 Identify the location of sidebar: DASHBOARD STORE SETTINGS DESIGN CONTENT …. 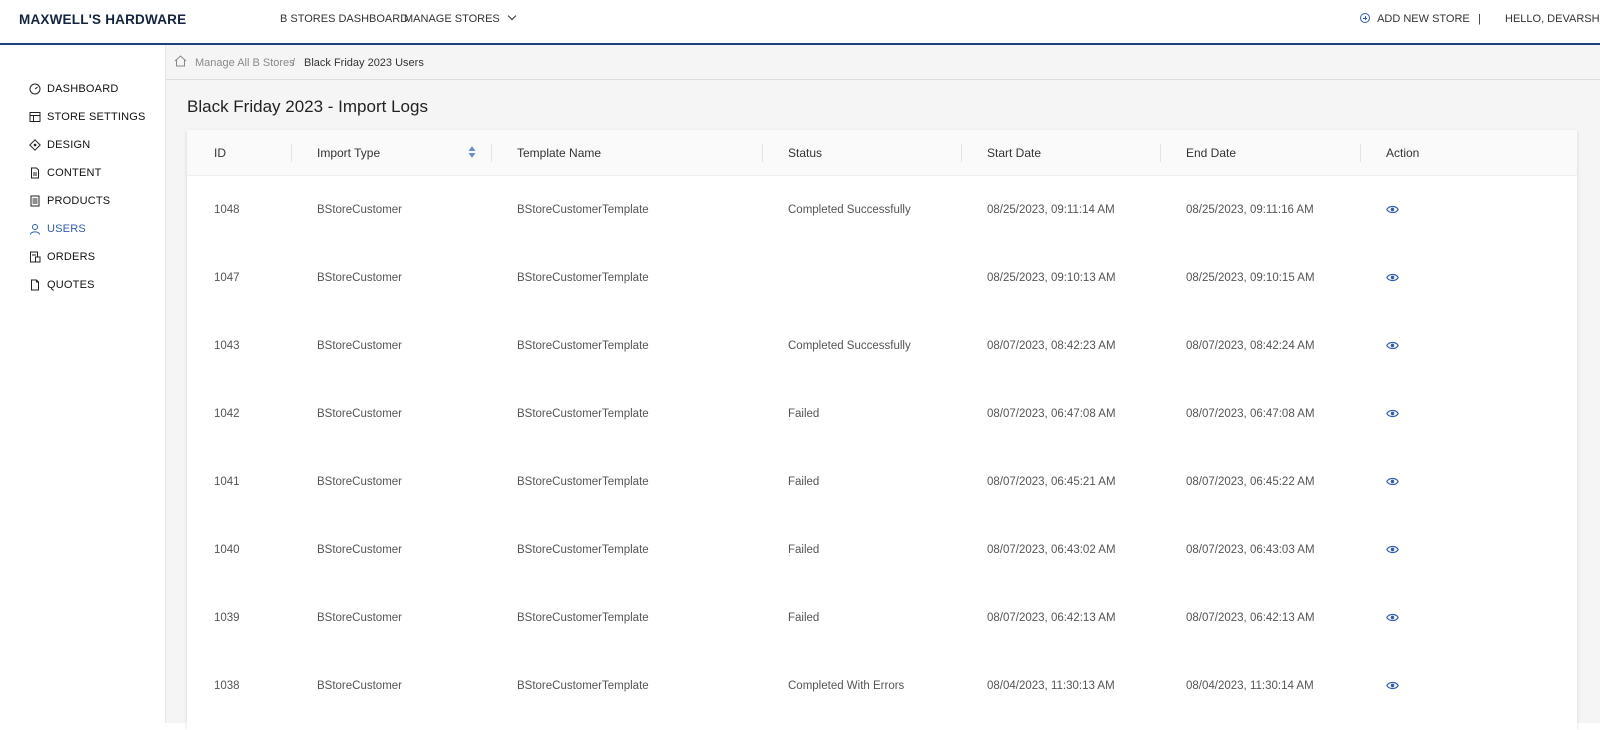
(83, 384).